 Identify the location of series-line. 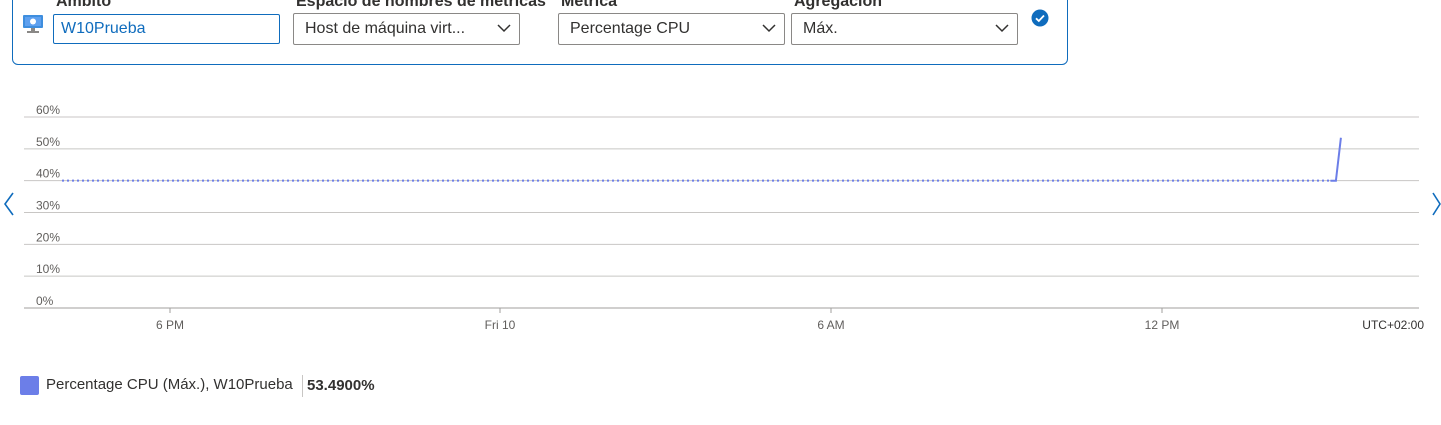
(1336, 159).